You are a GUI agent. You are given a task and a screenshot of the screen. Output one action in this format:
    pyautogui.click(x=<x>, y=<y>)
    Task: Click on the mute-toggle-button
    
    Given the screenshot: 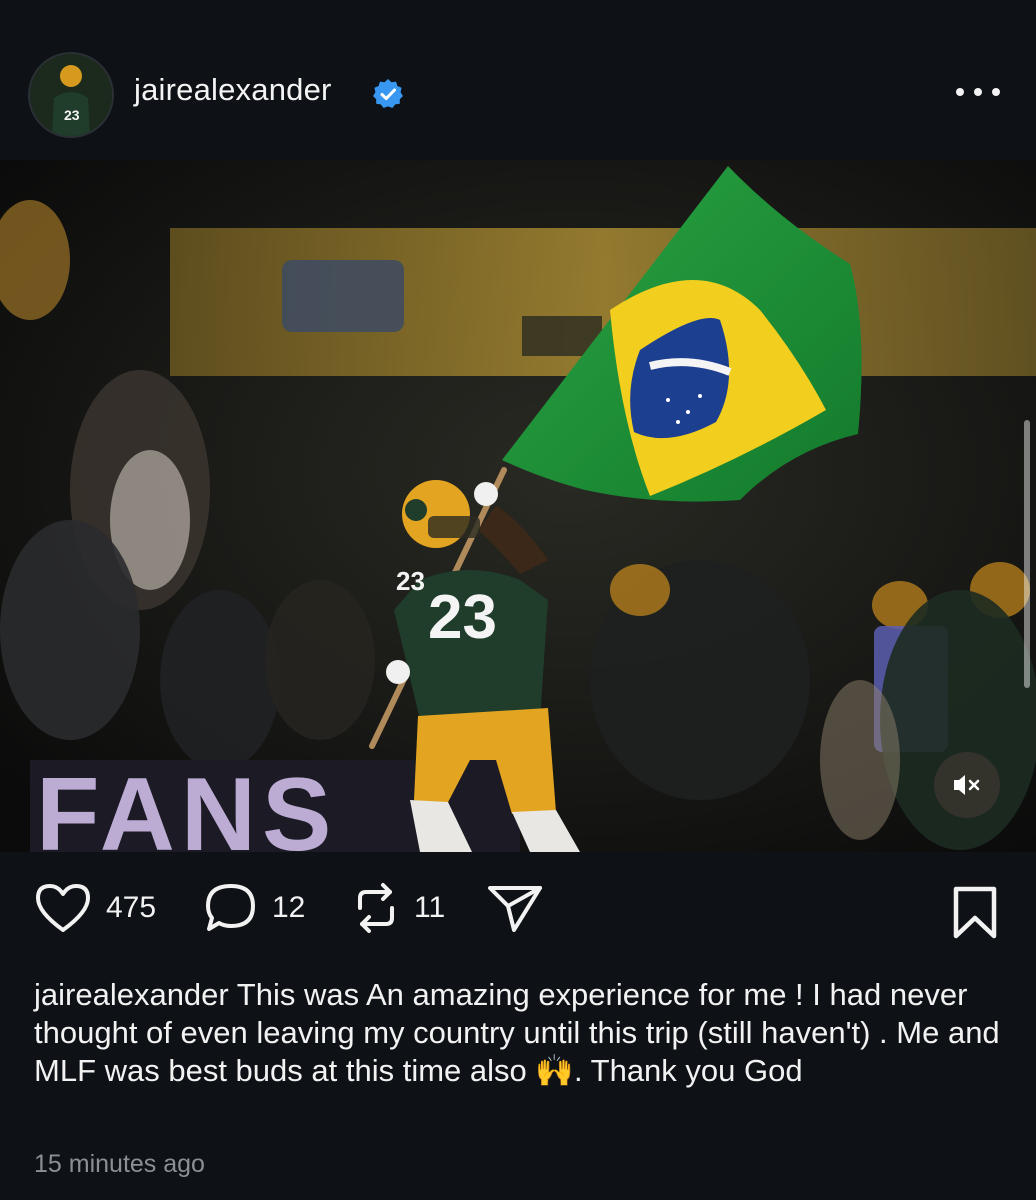 What is the action you would take?
    pyautogui.click(x=967, y=785)
    